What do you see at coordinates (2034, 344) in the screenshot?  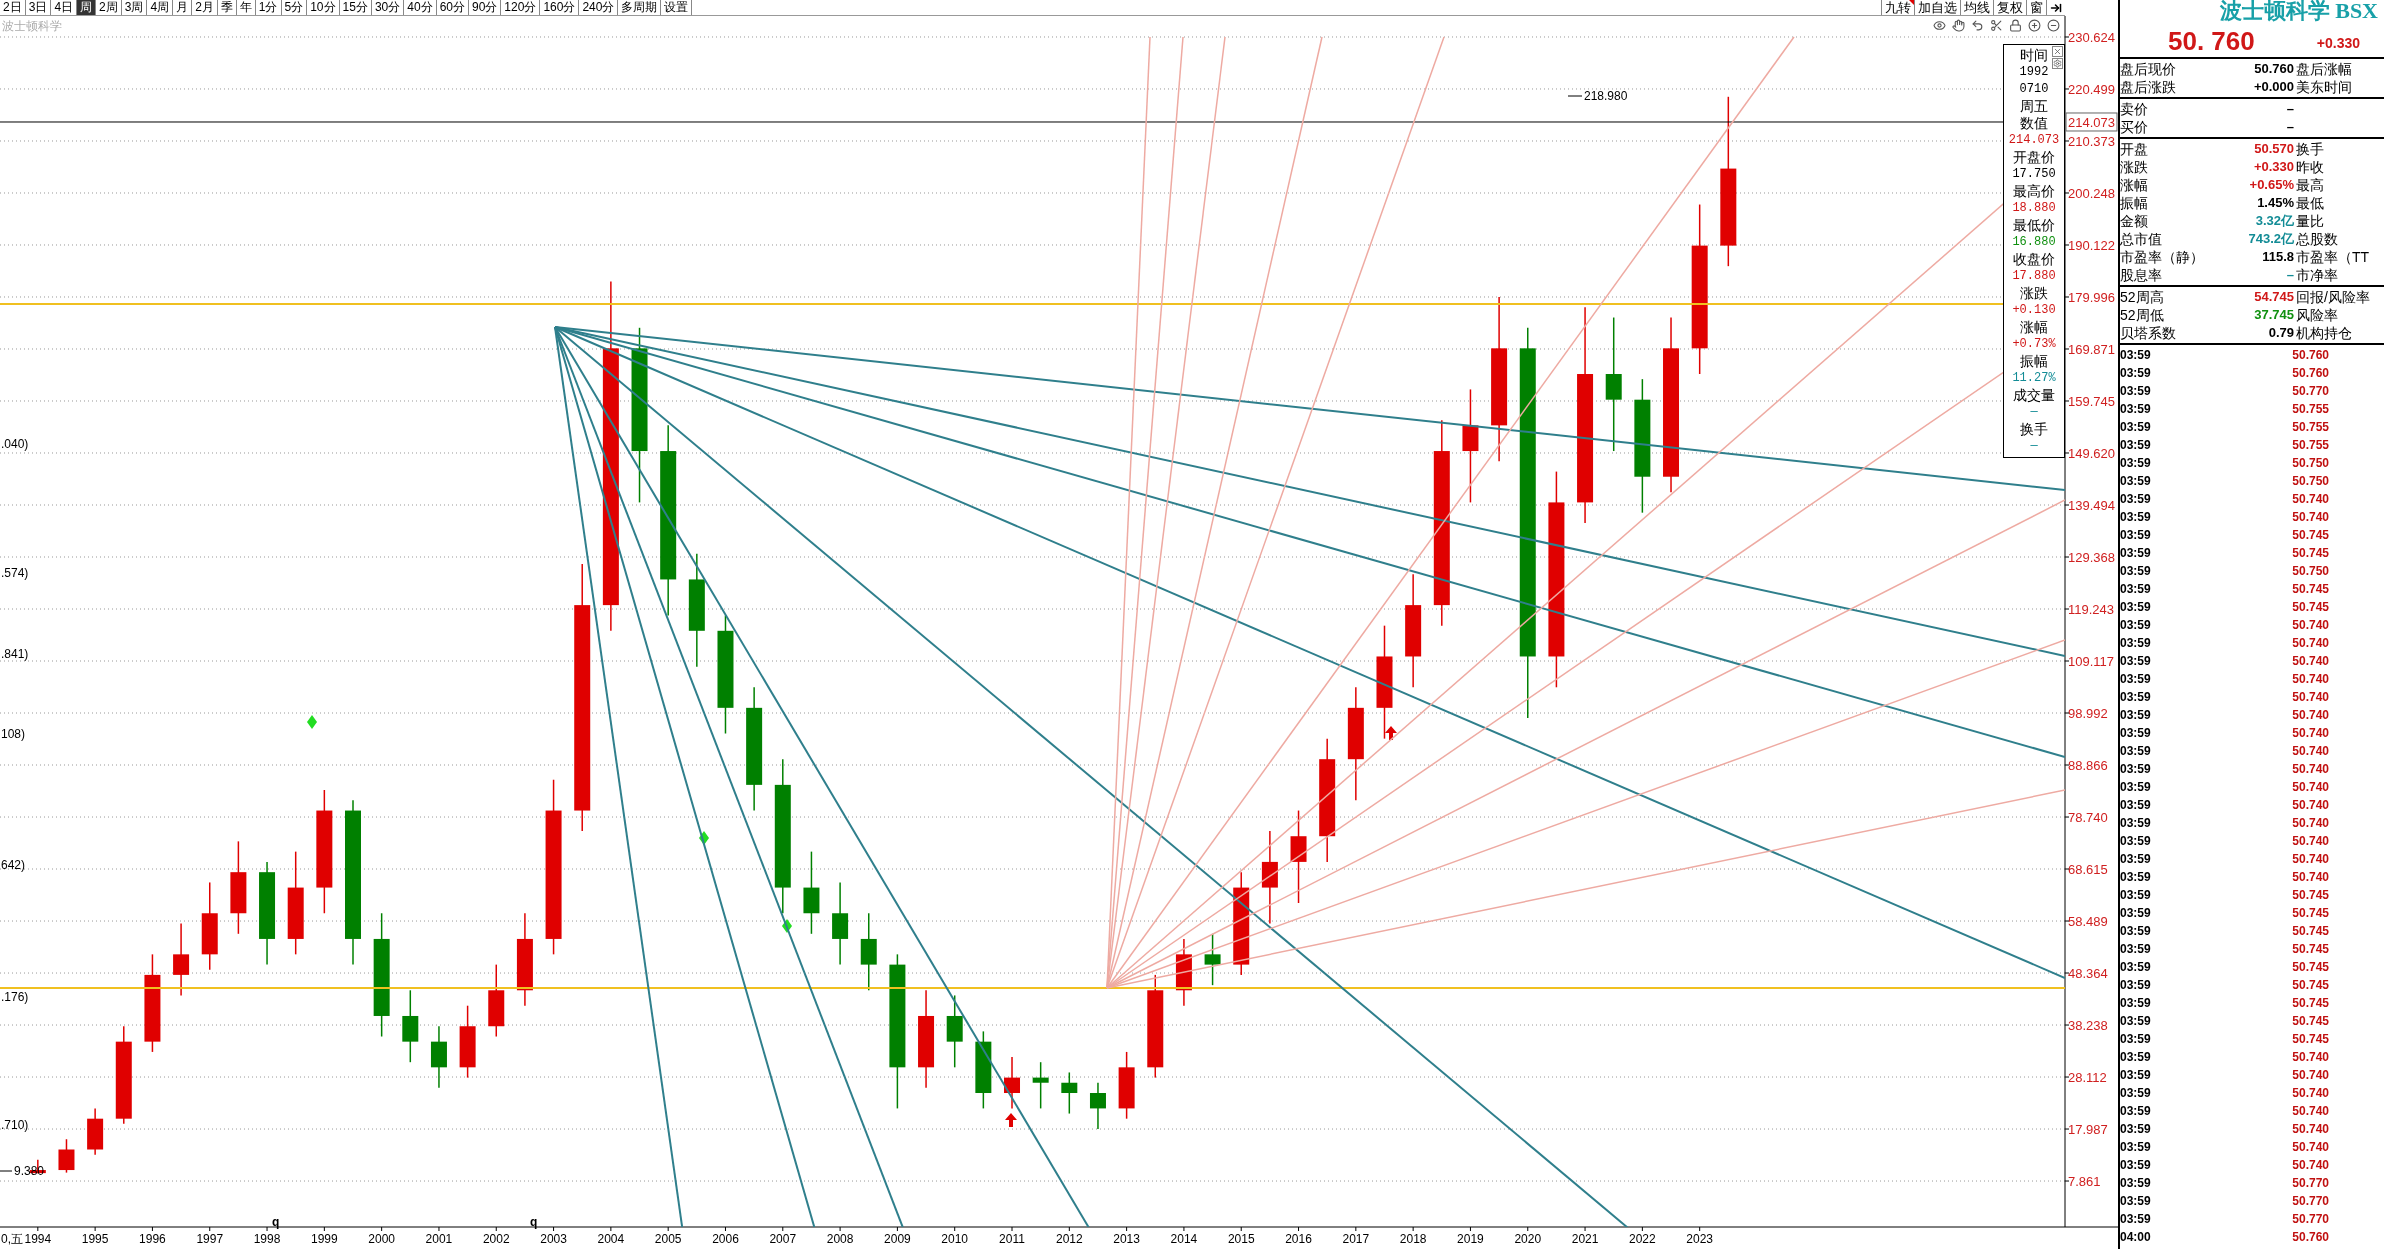 I see `tooltip-text: +0.73%` at bounding box center [2034, 344].